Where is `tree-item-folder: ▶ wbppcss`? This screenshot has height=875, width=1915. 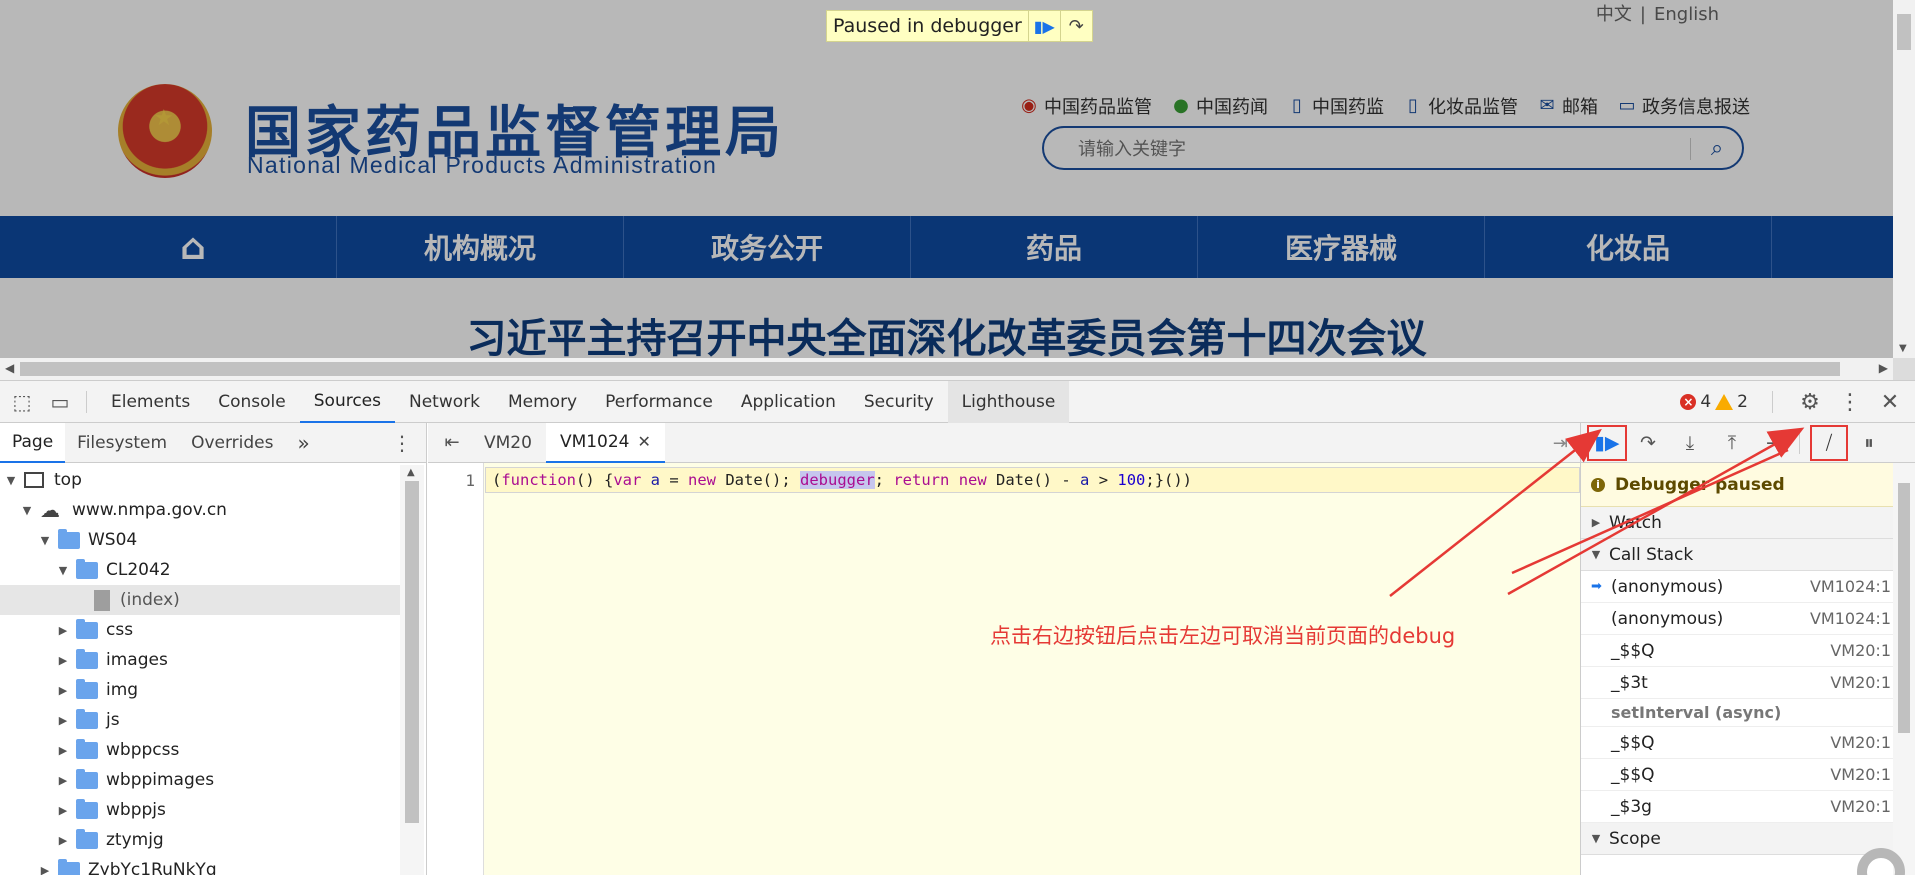 tree-item-folder: ▶ wbppcss is located at coordinates (200, 750).